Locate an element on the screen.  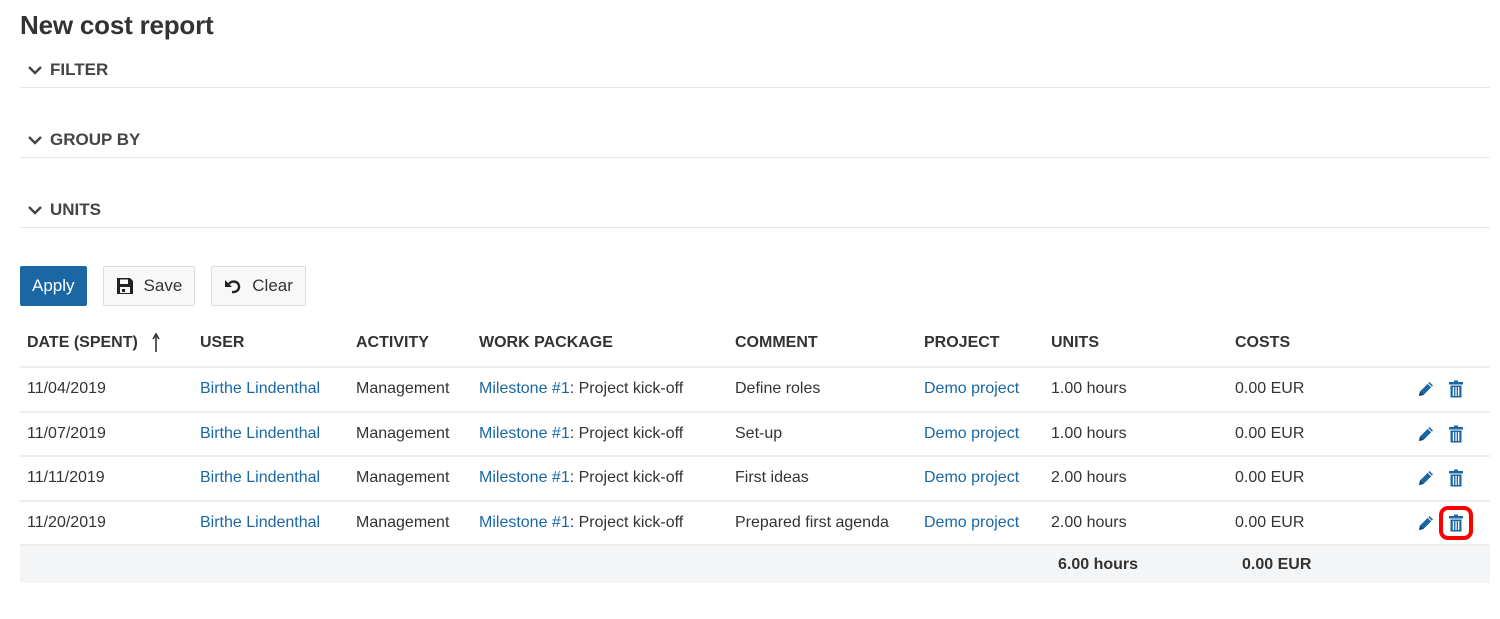
column-header-actions is located at coordinates (1439, 344).